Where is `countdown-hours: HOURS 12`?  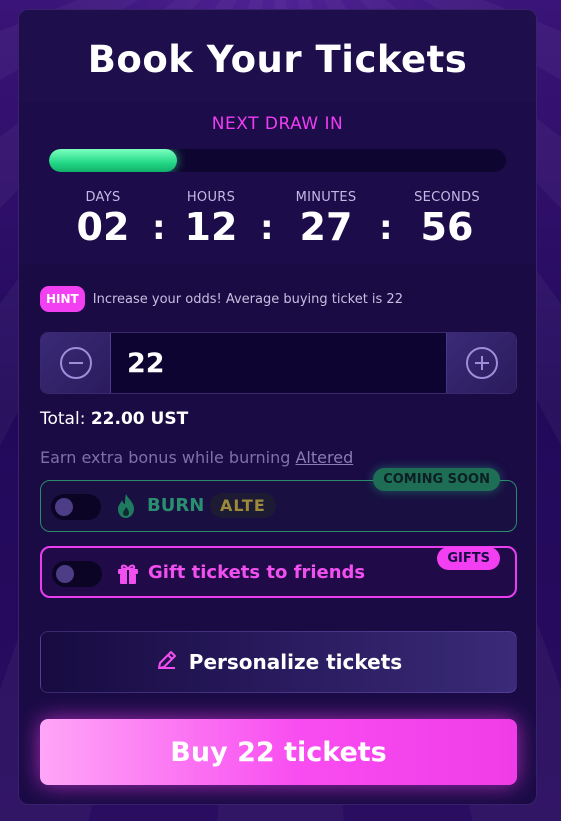 countdown-hours: HOURS 12 is located at coordinates (211, 219).